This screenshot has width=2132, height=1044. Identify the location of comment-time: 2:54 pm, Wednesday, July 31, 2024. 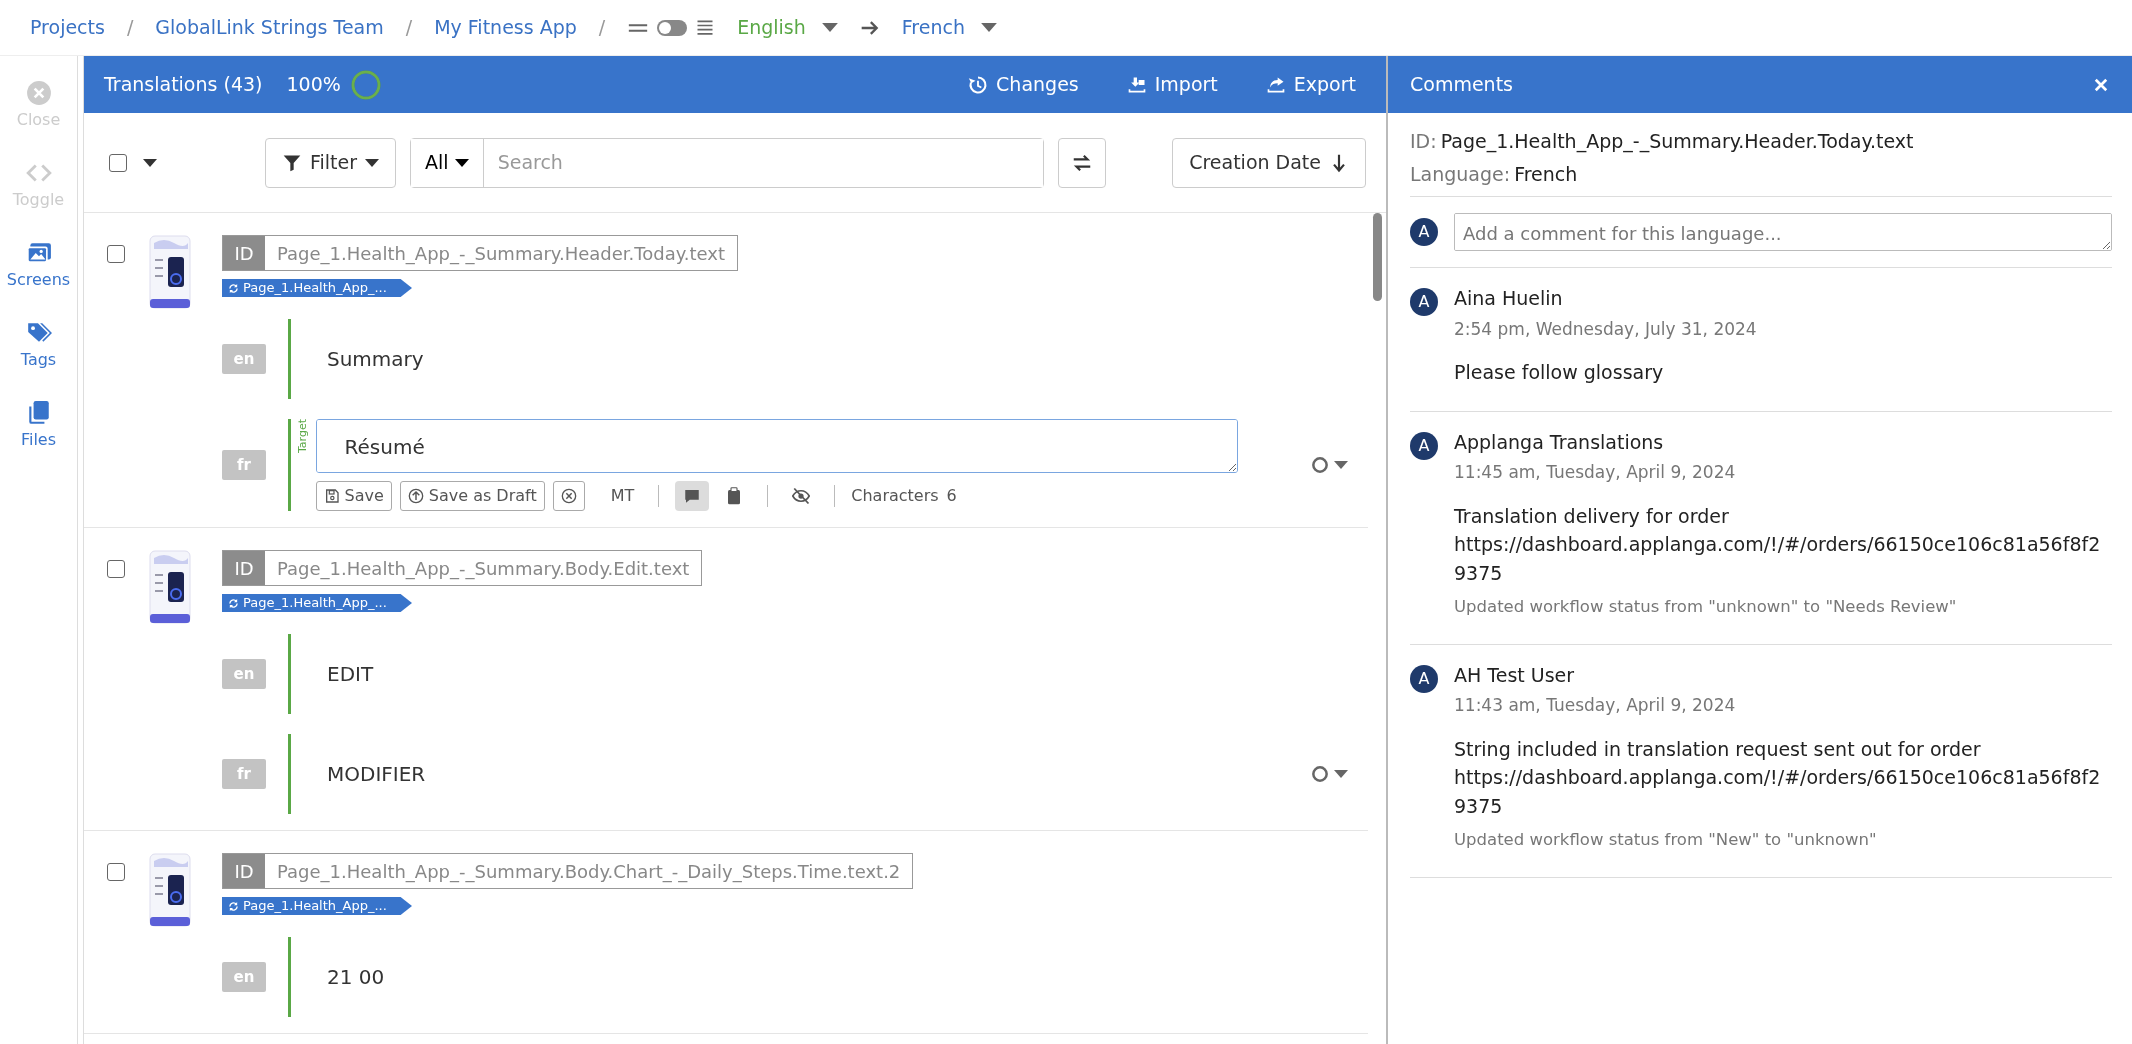
(1606, 329).